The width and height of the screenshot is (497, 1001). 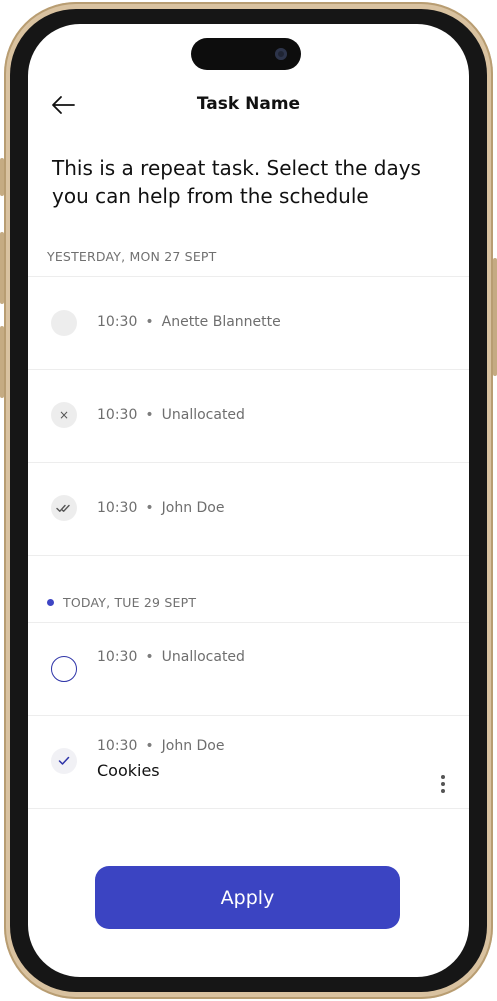 What do you see at coordinates (248, 104) in the screenshot?
I see `page-title: Task Name` at bounding box center [248, 104].